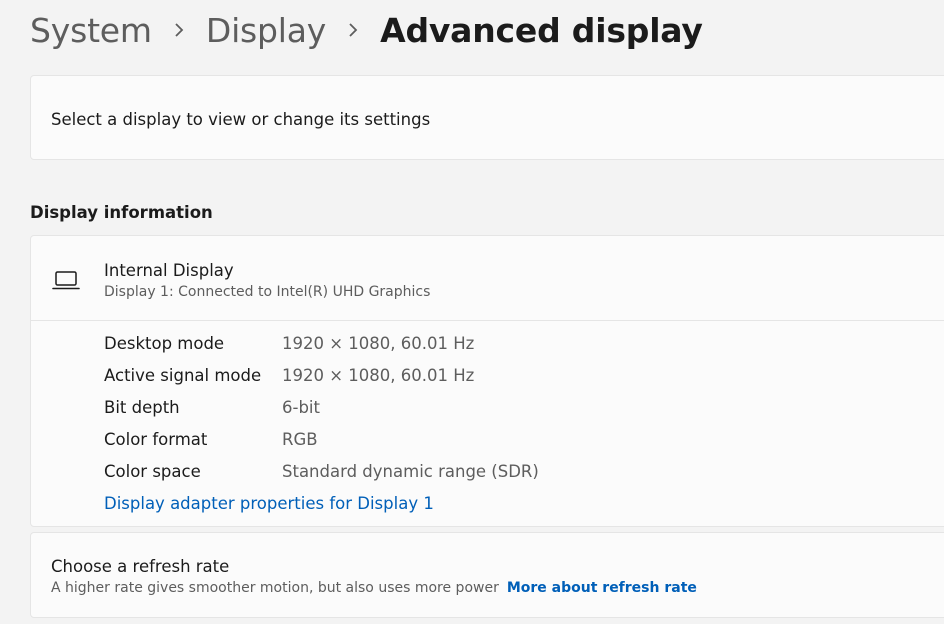 The height and width of the screenshot is (624, 944). Describe the element at coordinates (269, 503) in the screenshot. I see `display-adapter-properties-link: Display adapter properties for Display 1` at that location.